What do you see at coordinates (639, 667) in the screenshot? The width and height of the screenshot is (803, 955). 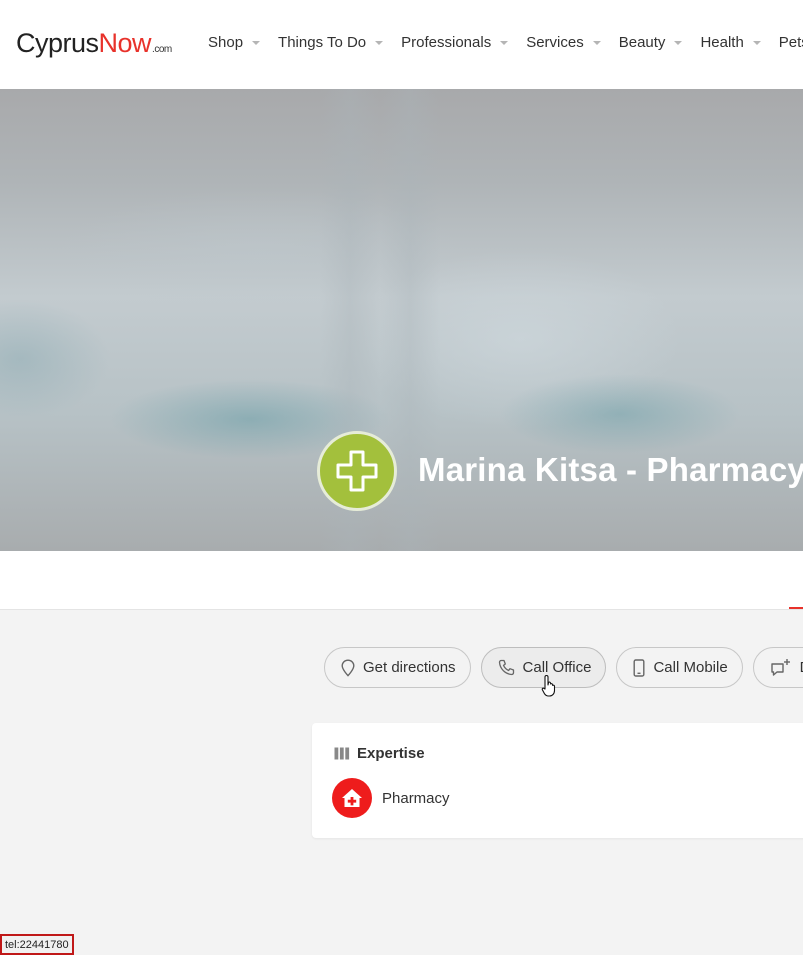 I see `mobile-phone-icon` at bounding box center [639, 667].